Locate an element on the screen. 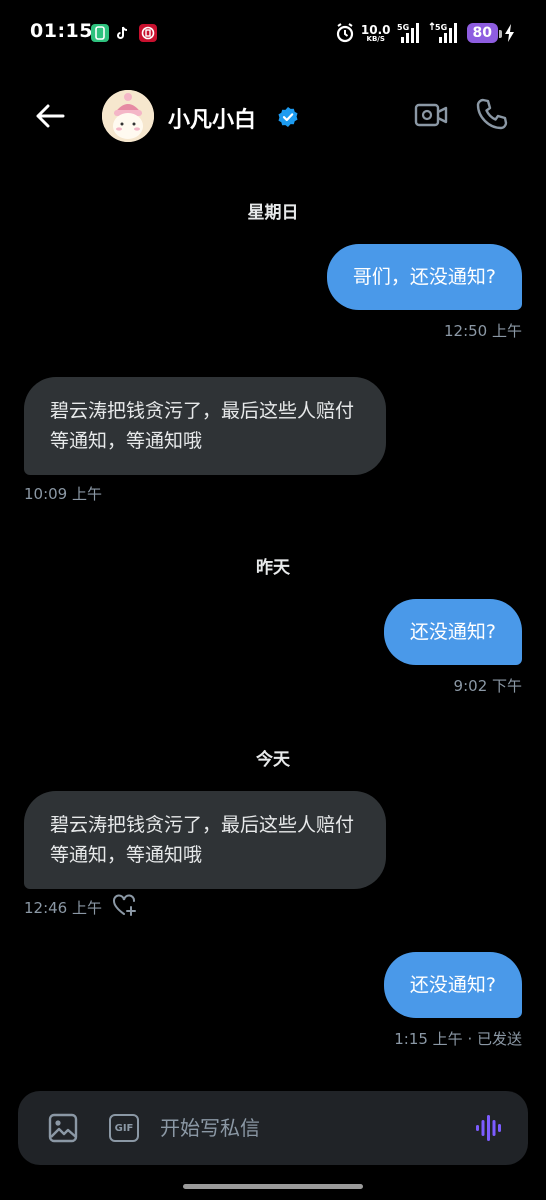 The image size is (546, 1200). image-icon is located at coordinates (63, 1128).